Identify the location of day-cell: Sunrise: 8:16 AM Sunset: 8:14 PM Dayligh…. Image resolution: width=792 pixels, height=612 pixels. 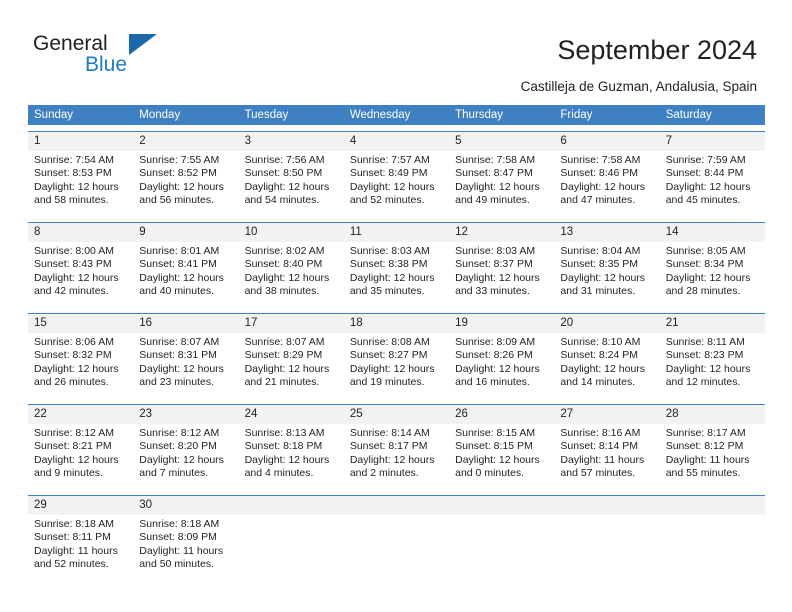
(606, 456).